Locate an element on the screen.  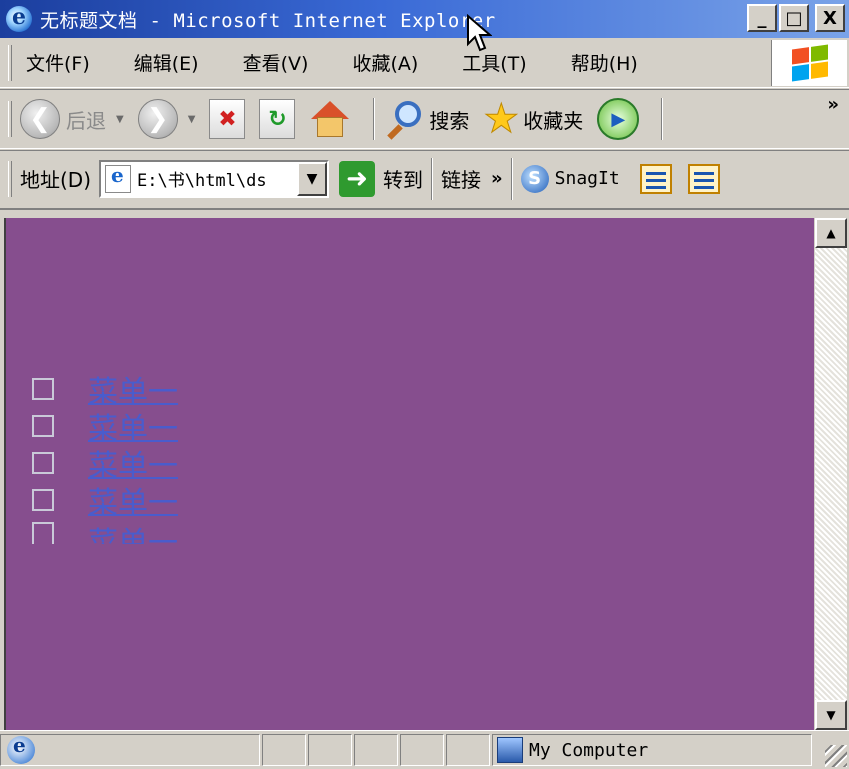
address-value: E:\书\html\ds is located at coordinates (212, 178).